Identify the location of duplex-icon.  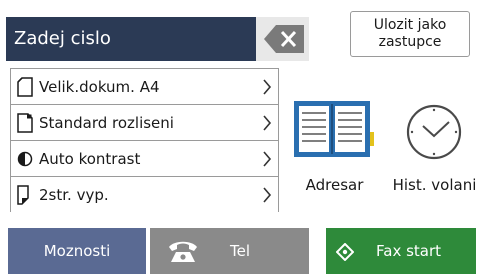
(23, 195).